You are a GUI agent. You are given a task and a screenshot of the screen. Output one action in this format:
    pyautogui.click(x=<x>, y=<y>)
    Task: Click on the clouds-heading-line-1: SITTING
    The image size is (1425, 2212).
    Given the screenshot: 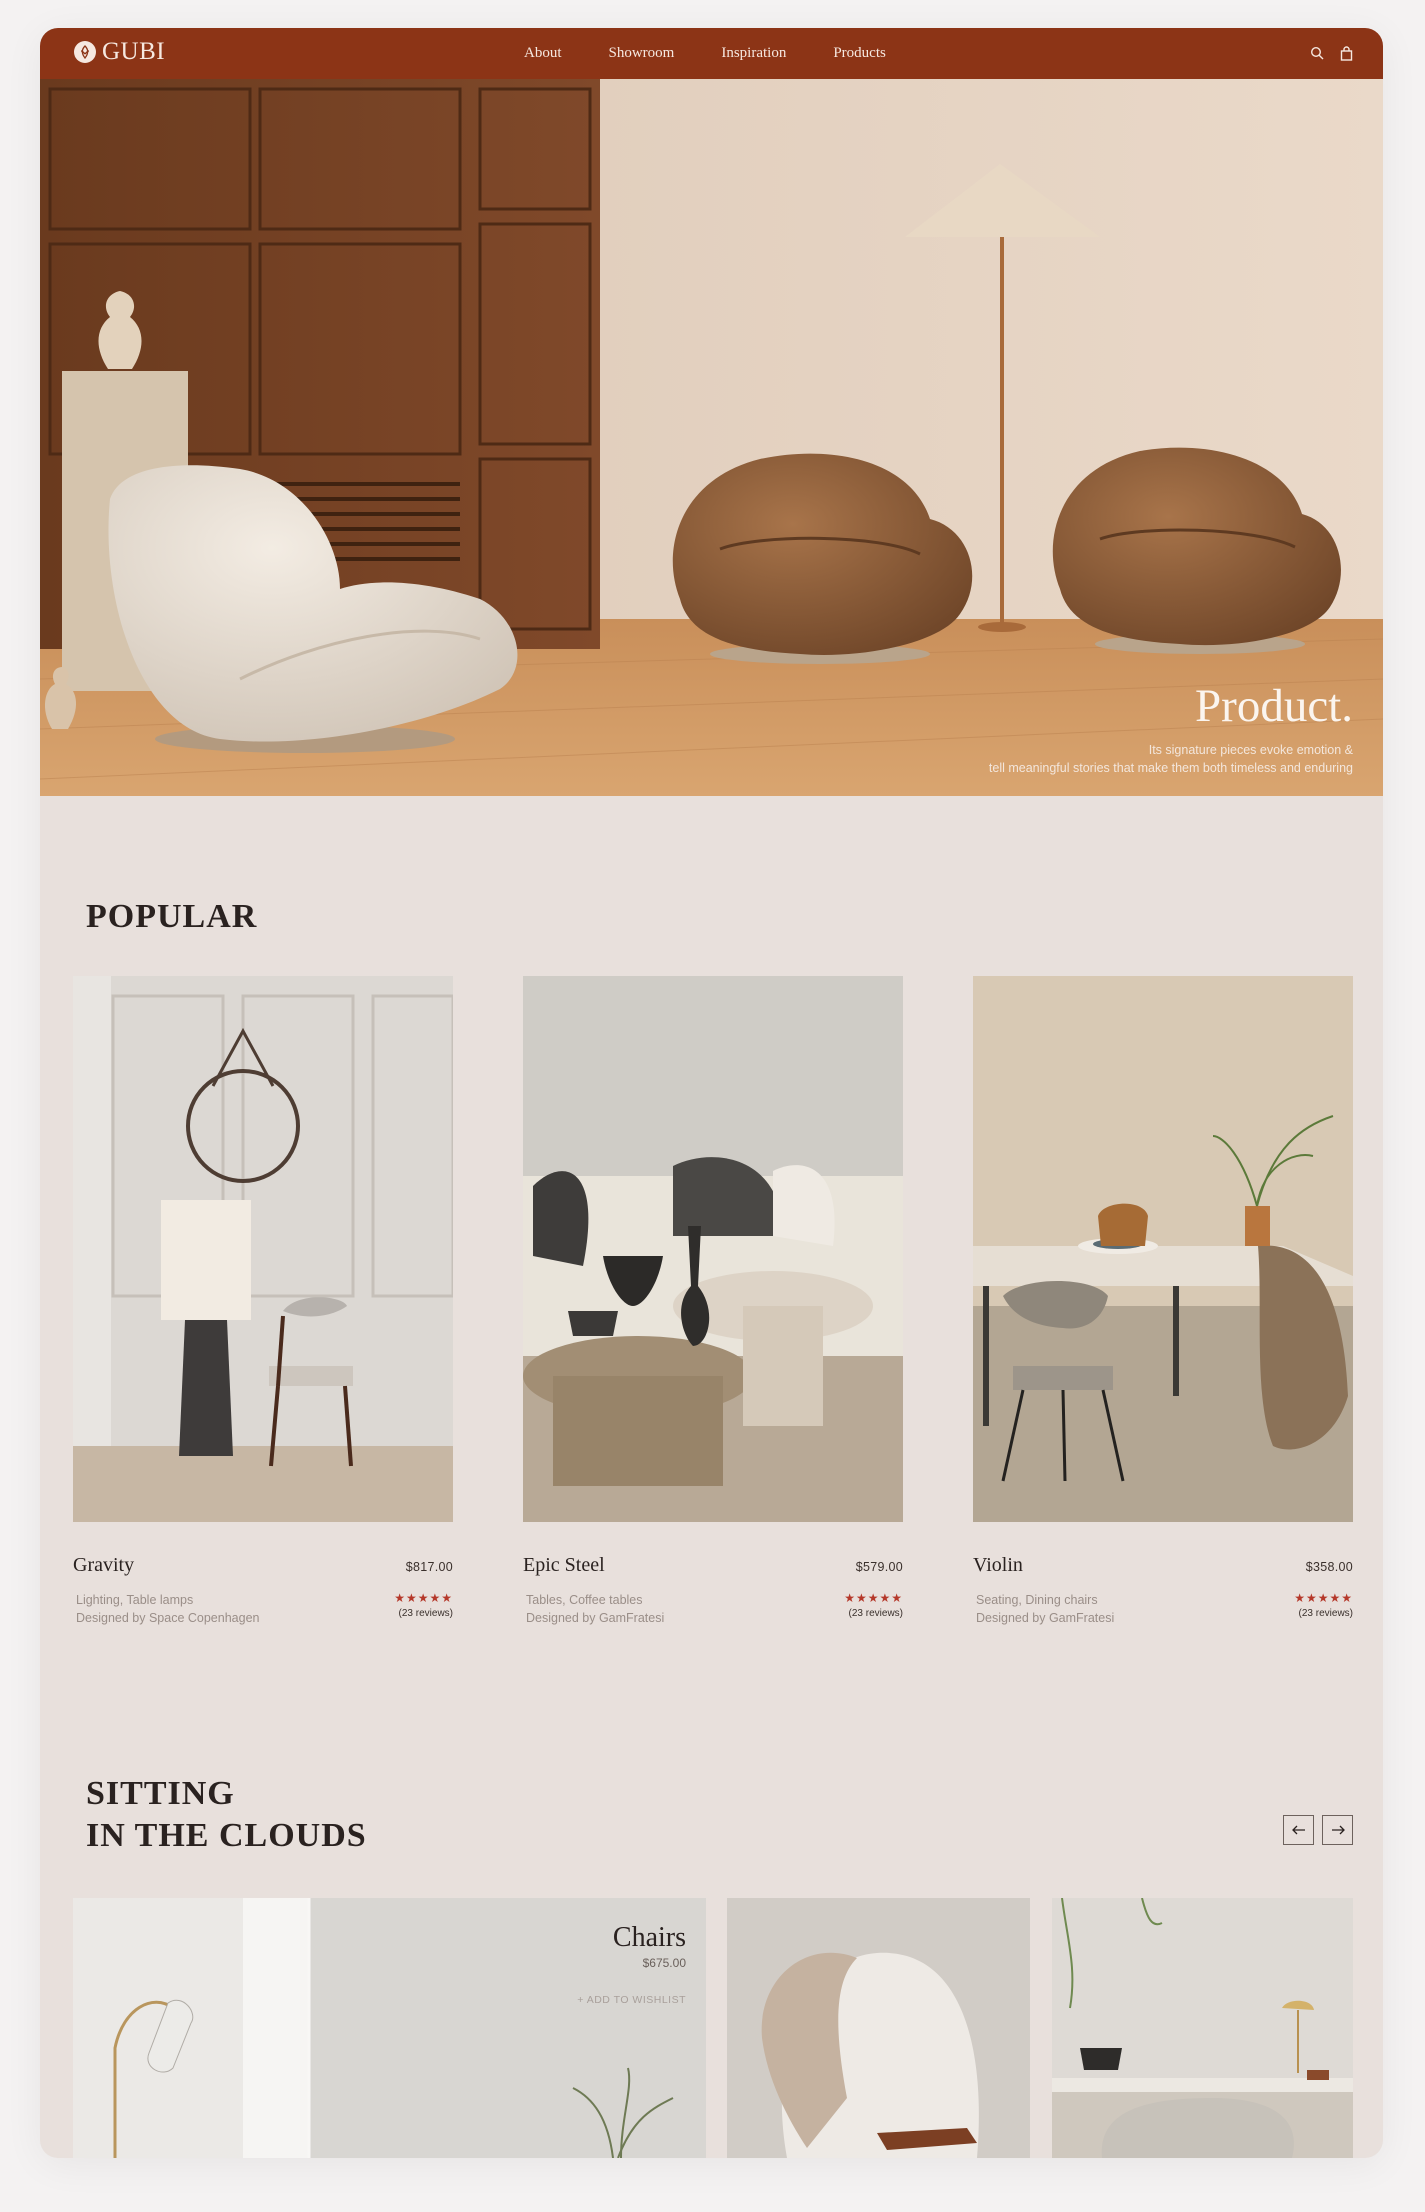 What is the action you would take?
    pyautogui.click(x=160, y=1793)
    